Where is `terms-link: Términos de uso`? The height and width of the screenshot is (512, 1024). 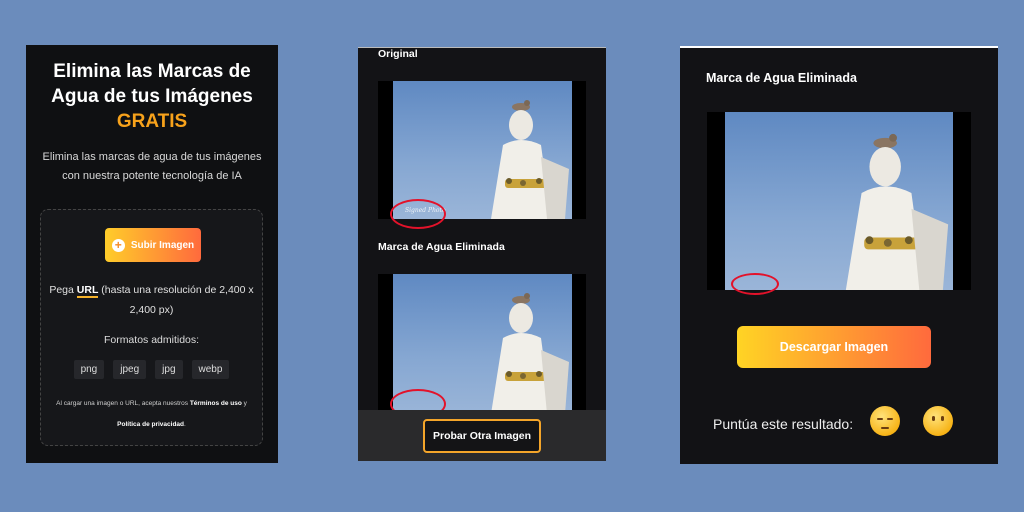 terms-link: Términos de uso is located at coordinates (216, 403).